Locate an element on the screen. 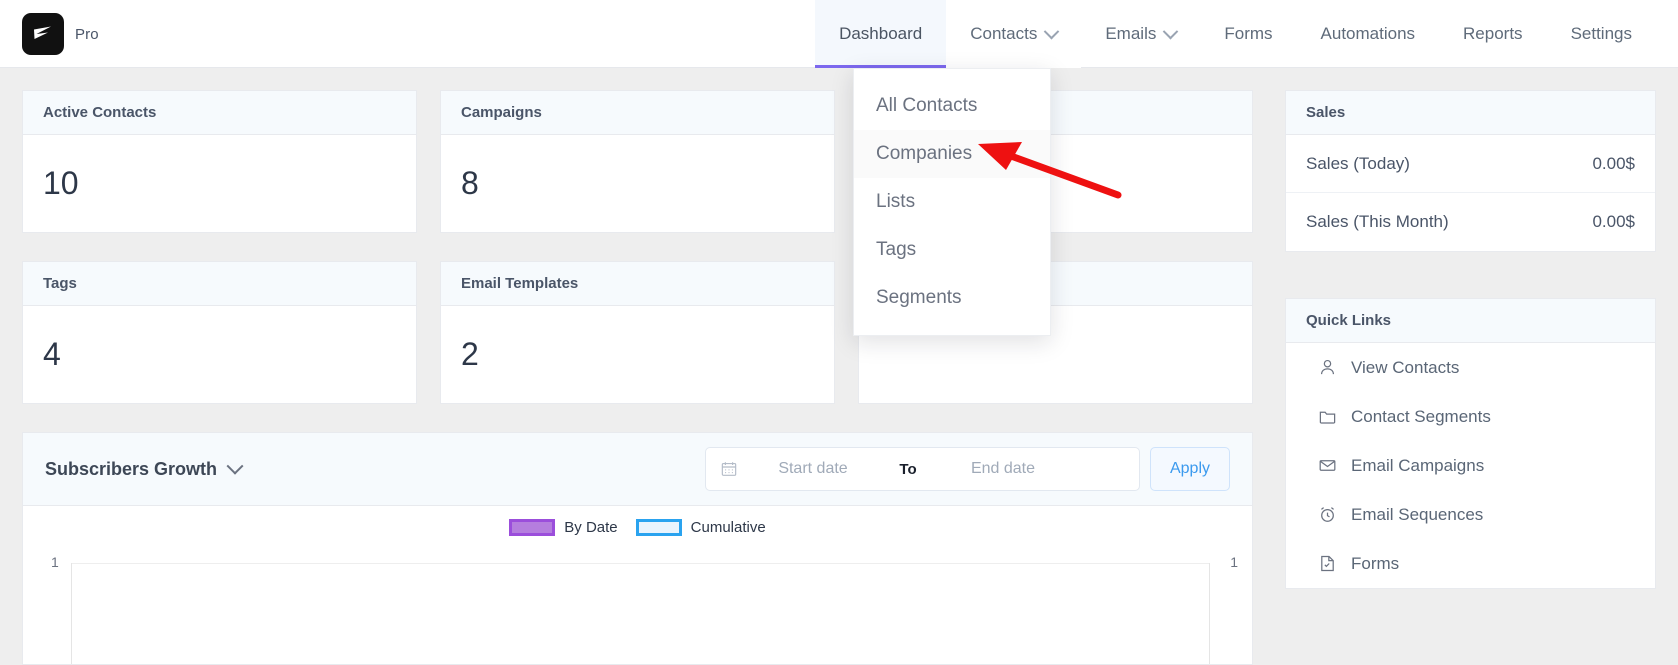 The image size is (1678, 665). chart-plot: 1 1 is located at coordinates (637, 609).